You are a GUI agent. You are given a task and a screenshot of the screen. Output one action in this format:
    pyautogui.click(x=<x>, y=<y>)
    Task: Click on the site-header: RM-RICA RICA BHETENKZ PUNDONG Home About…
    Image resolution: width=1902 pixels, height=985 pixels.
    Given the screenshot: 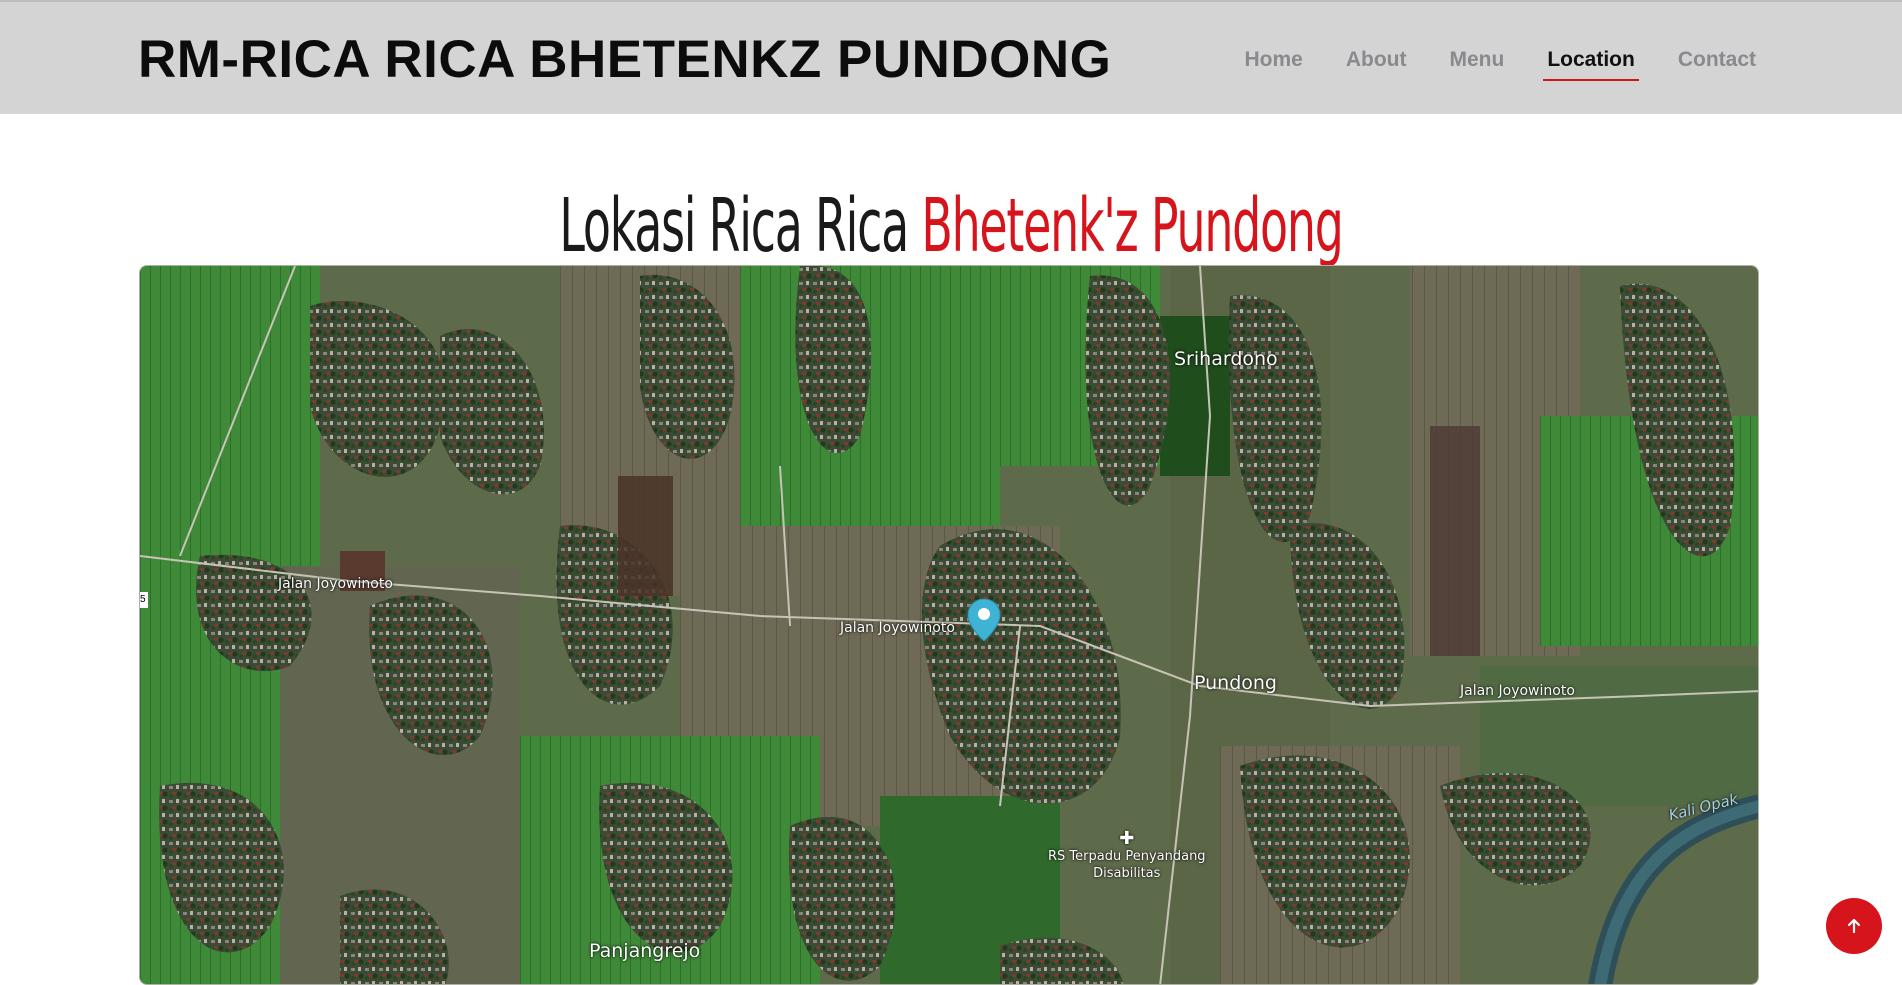 What is the action you would take?
    pyautogui.click(x=951, y=57)
    